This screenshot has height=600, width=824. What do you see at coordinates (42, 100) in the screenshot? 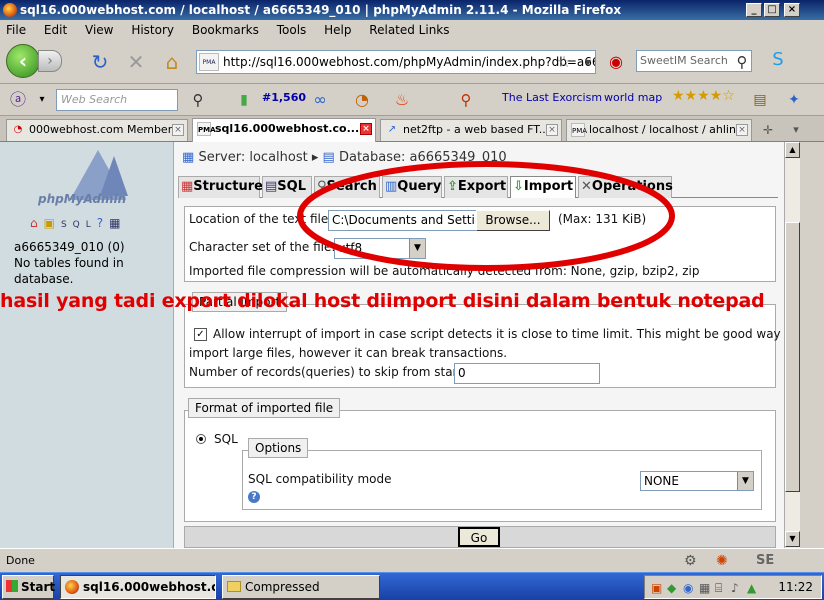
I see `dropdown-icon: ▾` at bounding box center [42, 100].